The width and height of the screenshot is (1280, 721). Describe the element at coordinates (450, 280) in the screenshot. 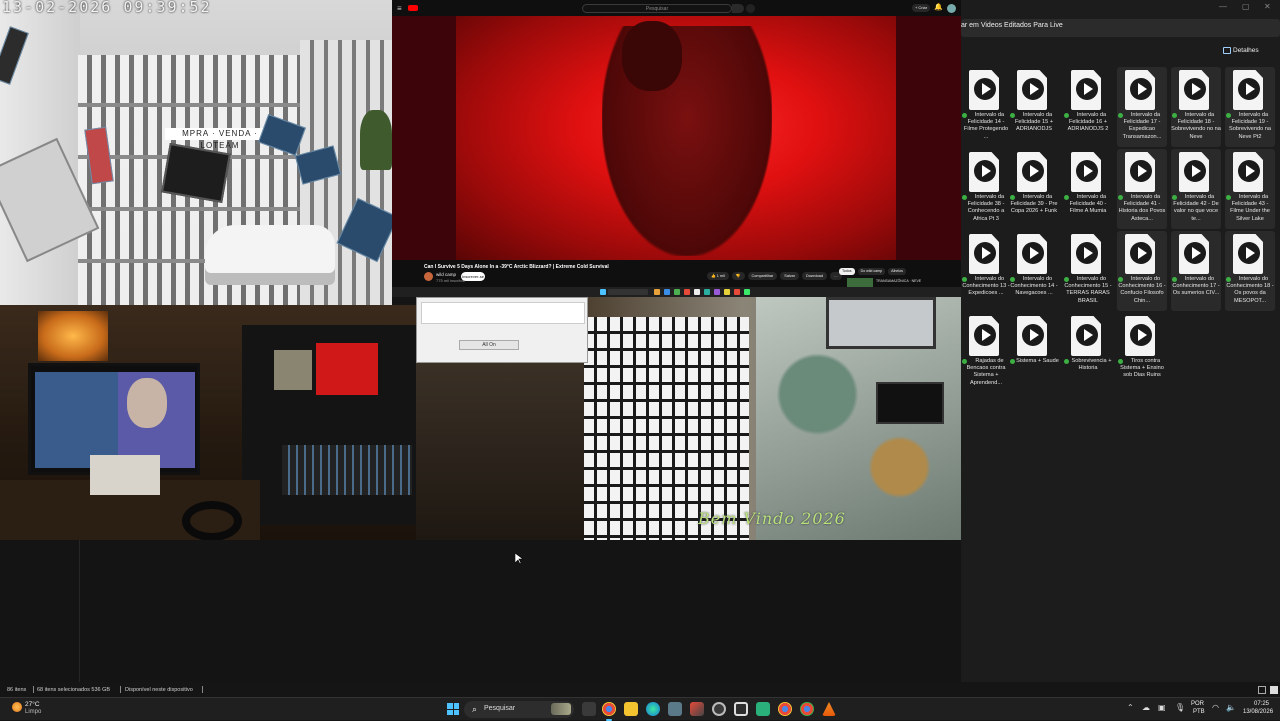

I see `subscriber-count: 775 mil inscritos` at that location.